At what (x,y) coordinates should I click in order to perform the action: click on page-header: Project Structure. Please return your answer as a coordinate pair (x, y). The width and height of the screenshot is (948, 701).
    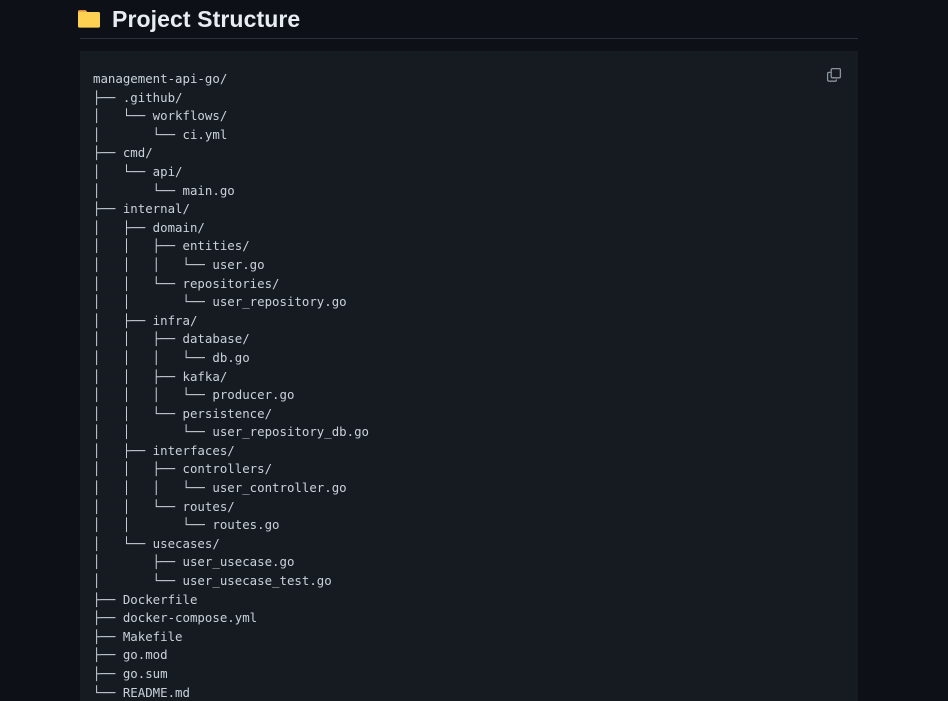
    Looking at the image, I should click on (474, 19).